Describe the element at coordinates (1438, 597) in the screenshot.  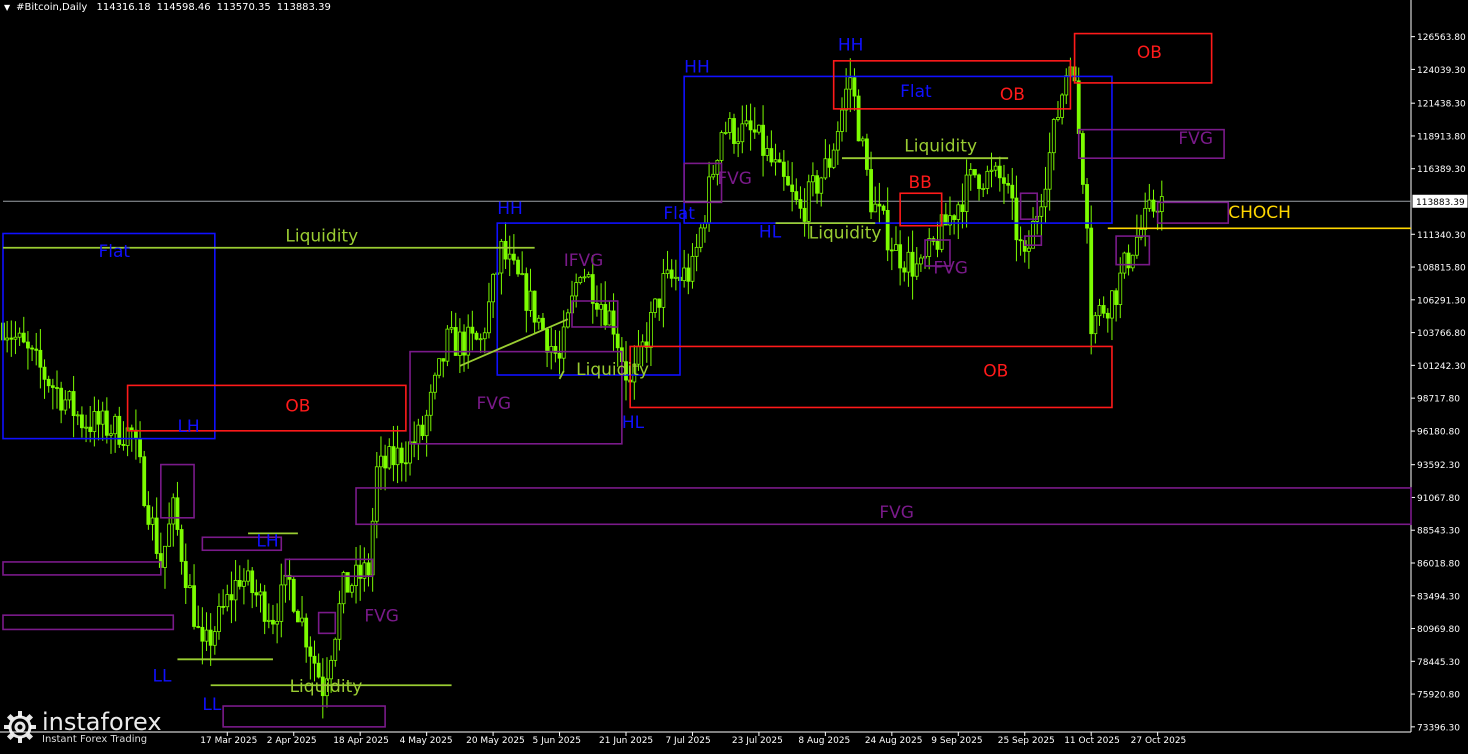
I see `y-tick-label: 83494.30` at that location.